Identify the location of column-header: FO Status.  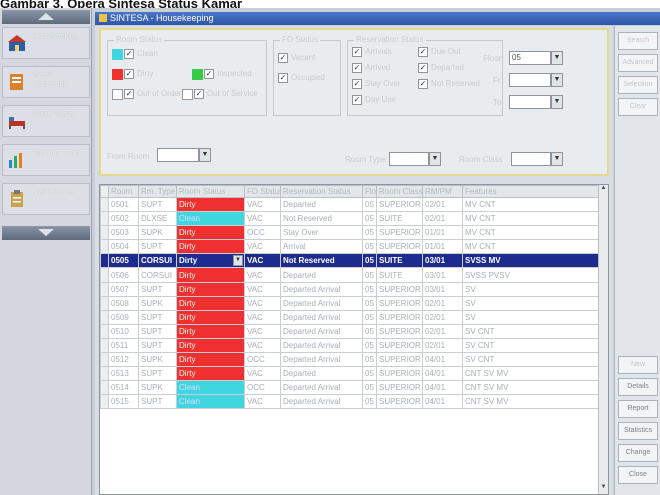
(262, 191).